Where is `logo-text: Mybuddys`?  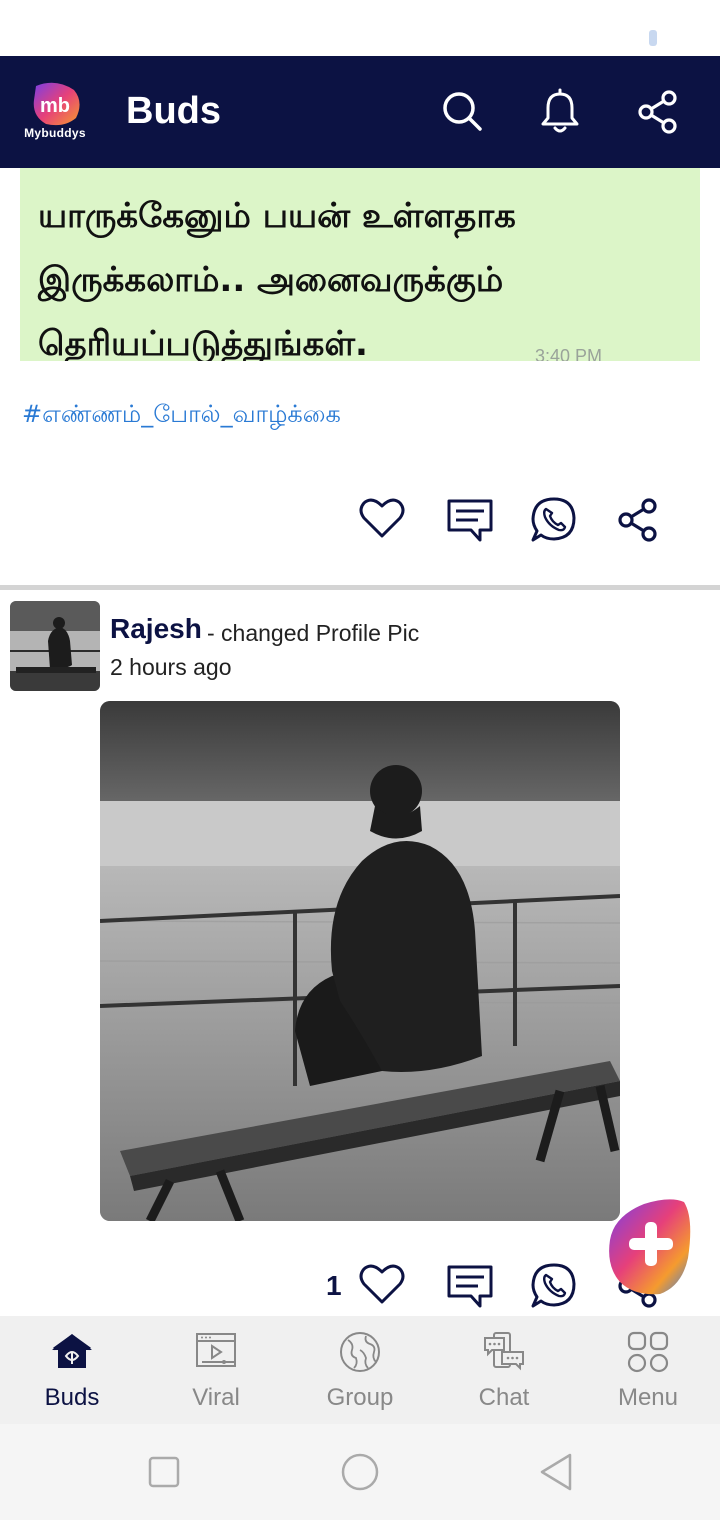 logo-text: Mybuddys is located at coordinates (55, 133).